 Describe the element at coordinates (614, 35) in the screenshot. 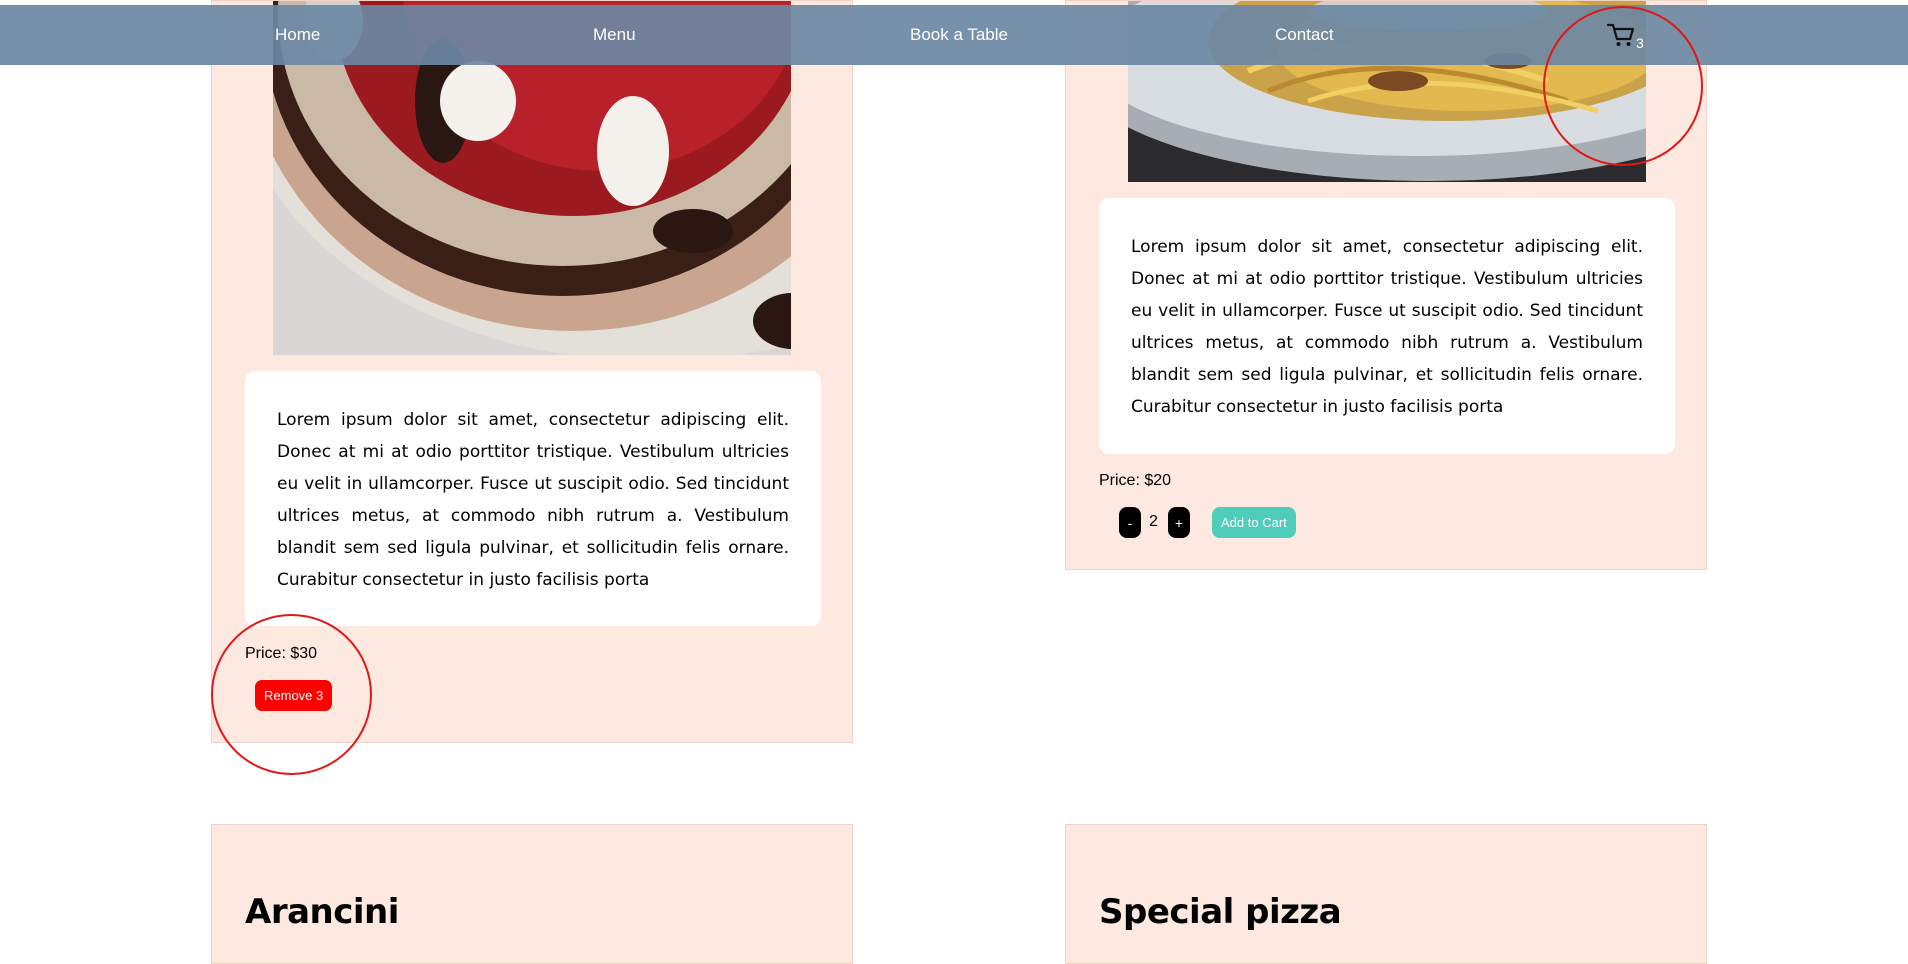

I see `nav-menu-link: Menu` at that location.